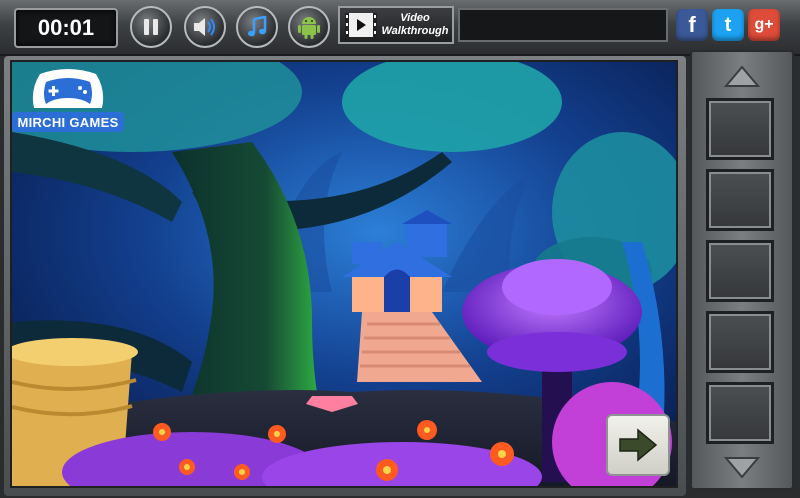 Image resolution: width=800 pixels, height=498 pixels. I want to click on timer-display: 00:01, so click(66, 28).